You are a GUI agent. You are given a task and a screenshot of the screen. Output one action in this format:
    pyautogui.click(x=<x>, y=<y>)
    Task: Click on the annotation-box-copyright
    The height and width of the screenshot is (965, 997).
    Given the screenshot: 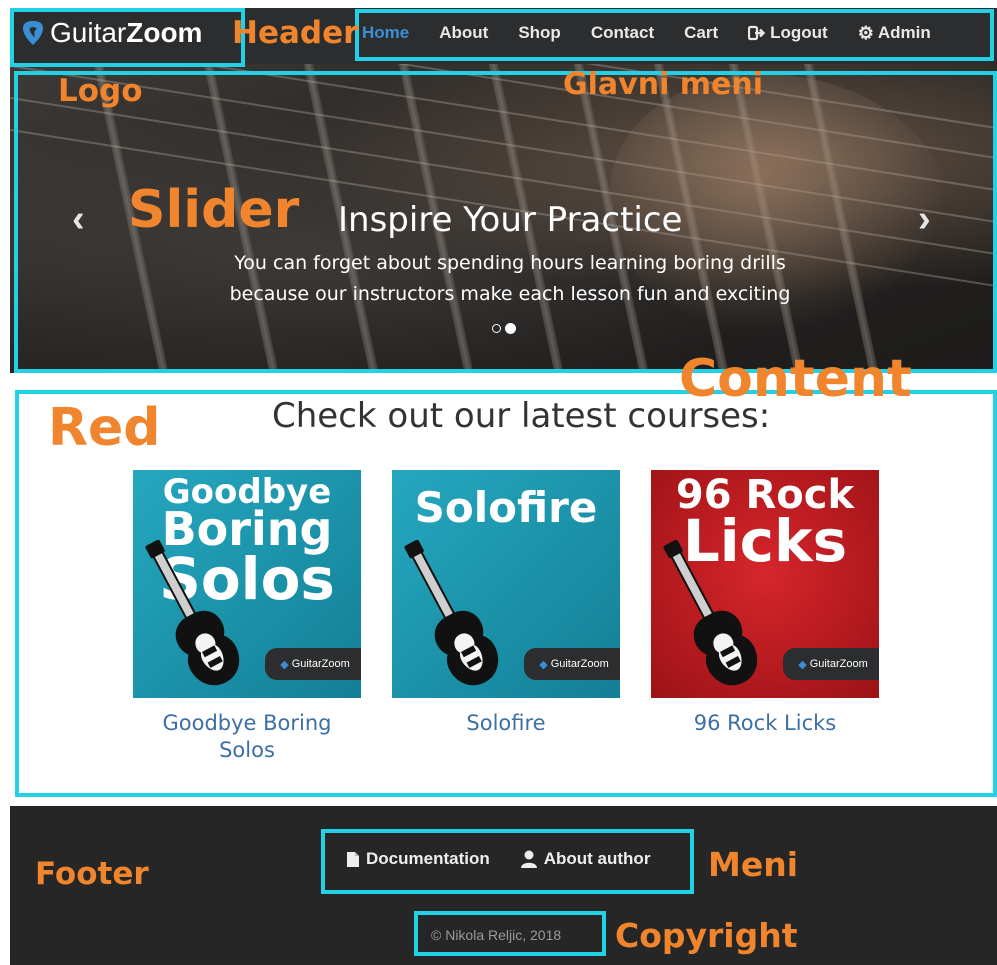 What is the action you would take?
    pyautogui.click(x=510, y=933)
    